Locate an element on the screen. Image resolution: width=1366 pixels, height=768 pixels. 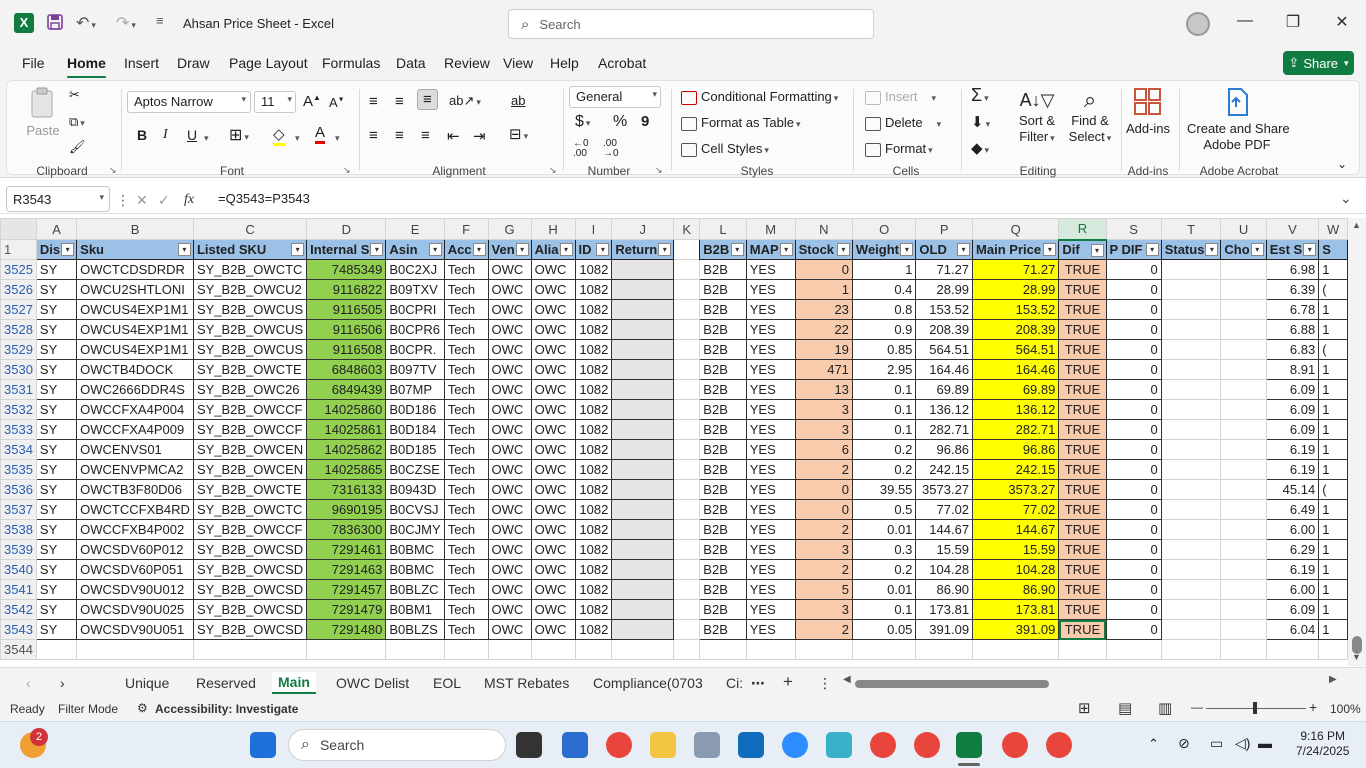
scroll-down-icon: ▼ is located at coordinates (1356, 657).